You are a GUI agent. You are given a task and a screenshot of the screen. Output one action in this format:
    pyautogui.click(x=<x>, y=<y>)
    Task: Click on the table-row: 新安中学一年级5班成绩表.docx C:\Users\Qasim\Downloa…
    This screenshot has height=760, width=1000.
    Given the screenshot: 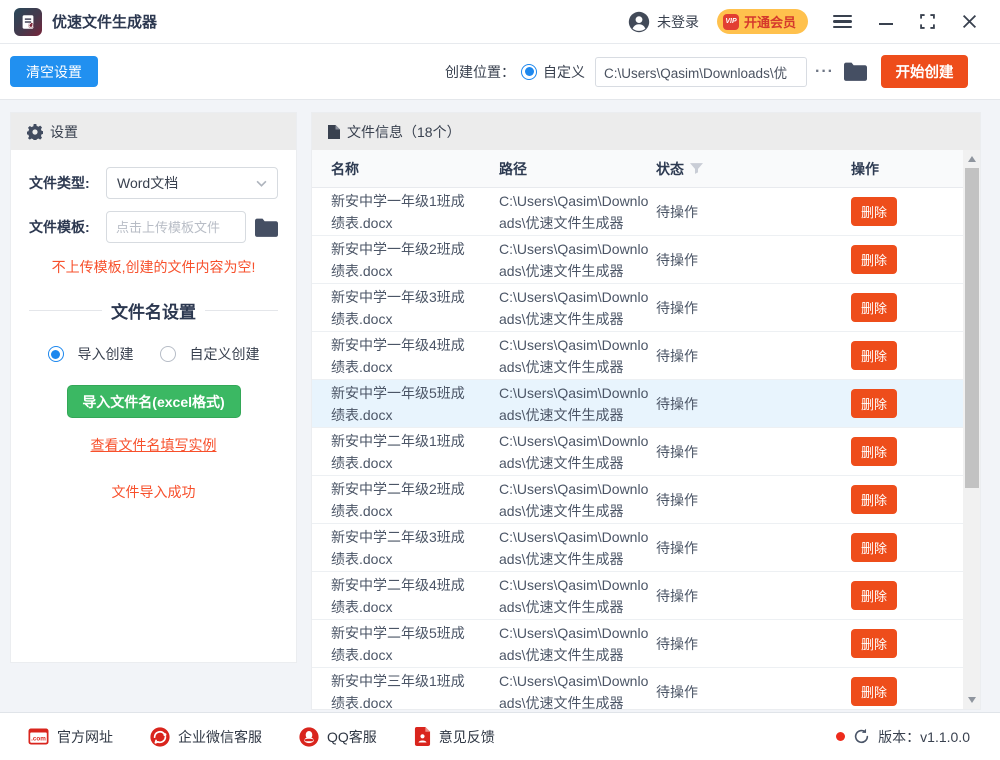 What is the action you would take?
    pyautogui.click(x=637, y=404)
    